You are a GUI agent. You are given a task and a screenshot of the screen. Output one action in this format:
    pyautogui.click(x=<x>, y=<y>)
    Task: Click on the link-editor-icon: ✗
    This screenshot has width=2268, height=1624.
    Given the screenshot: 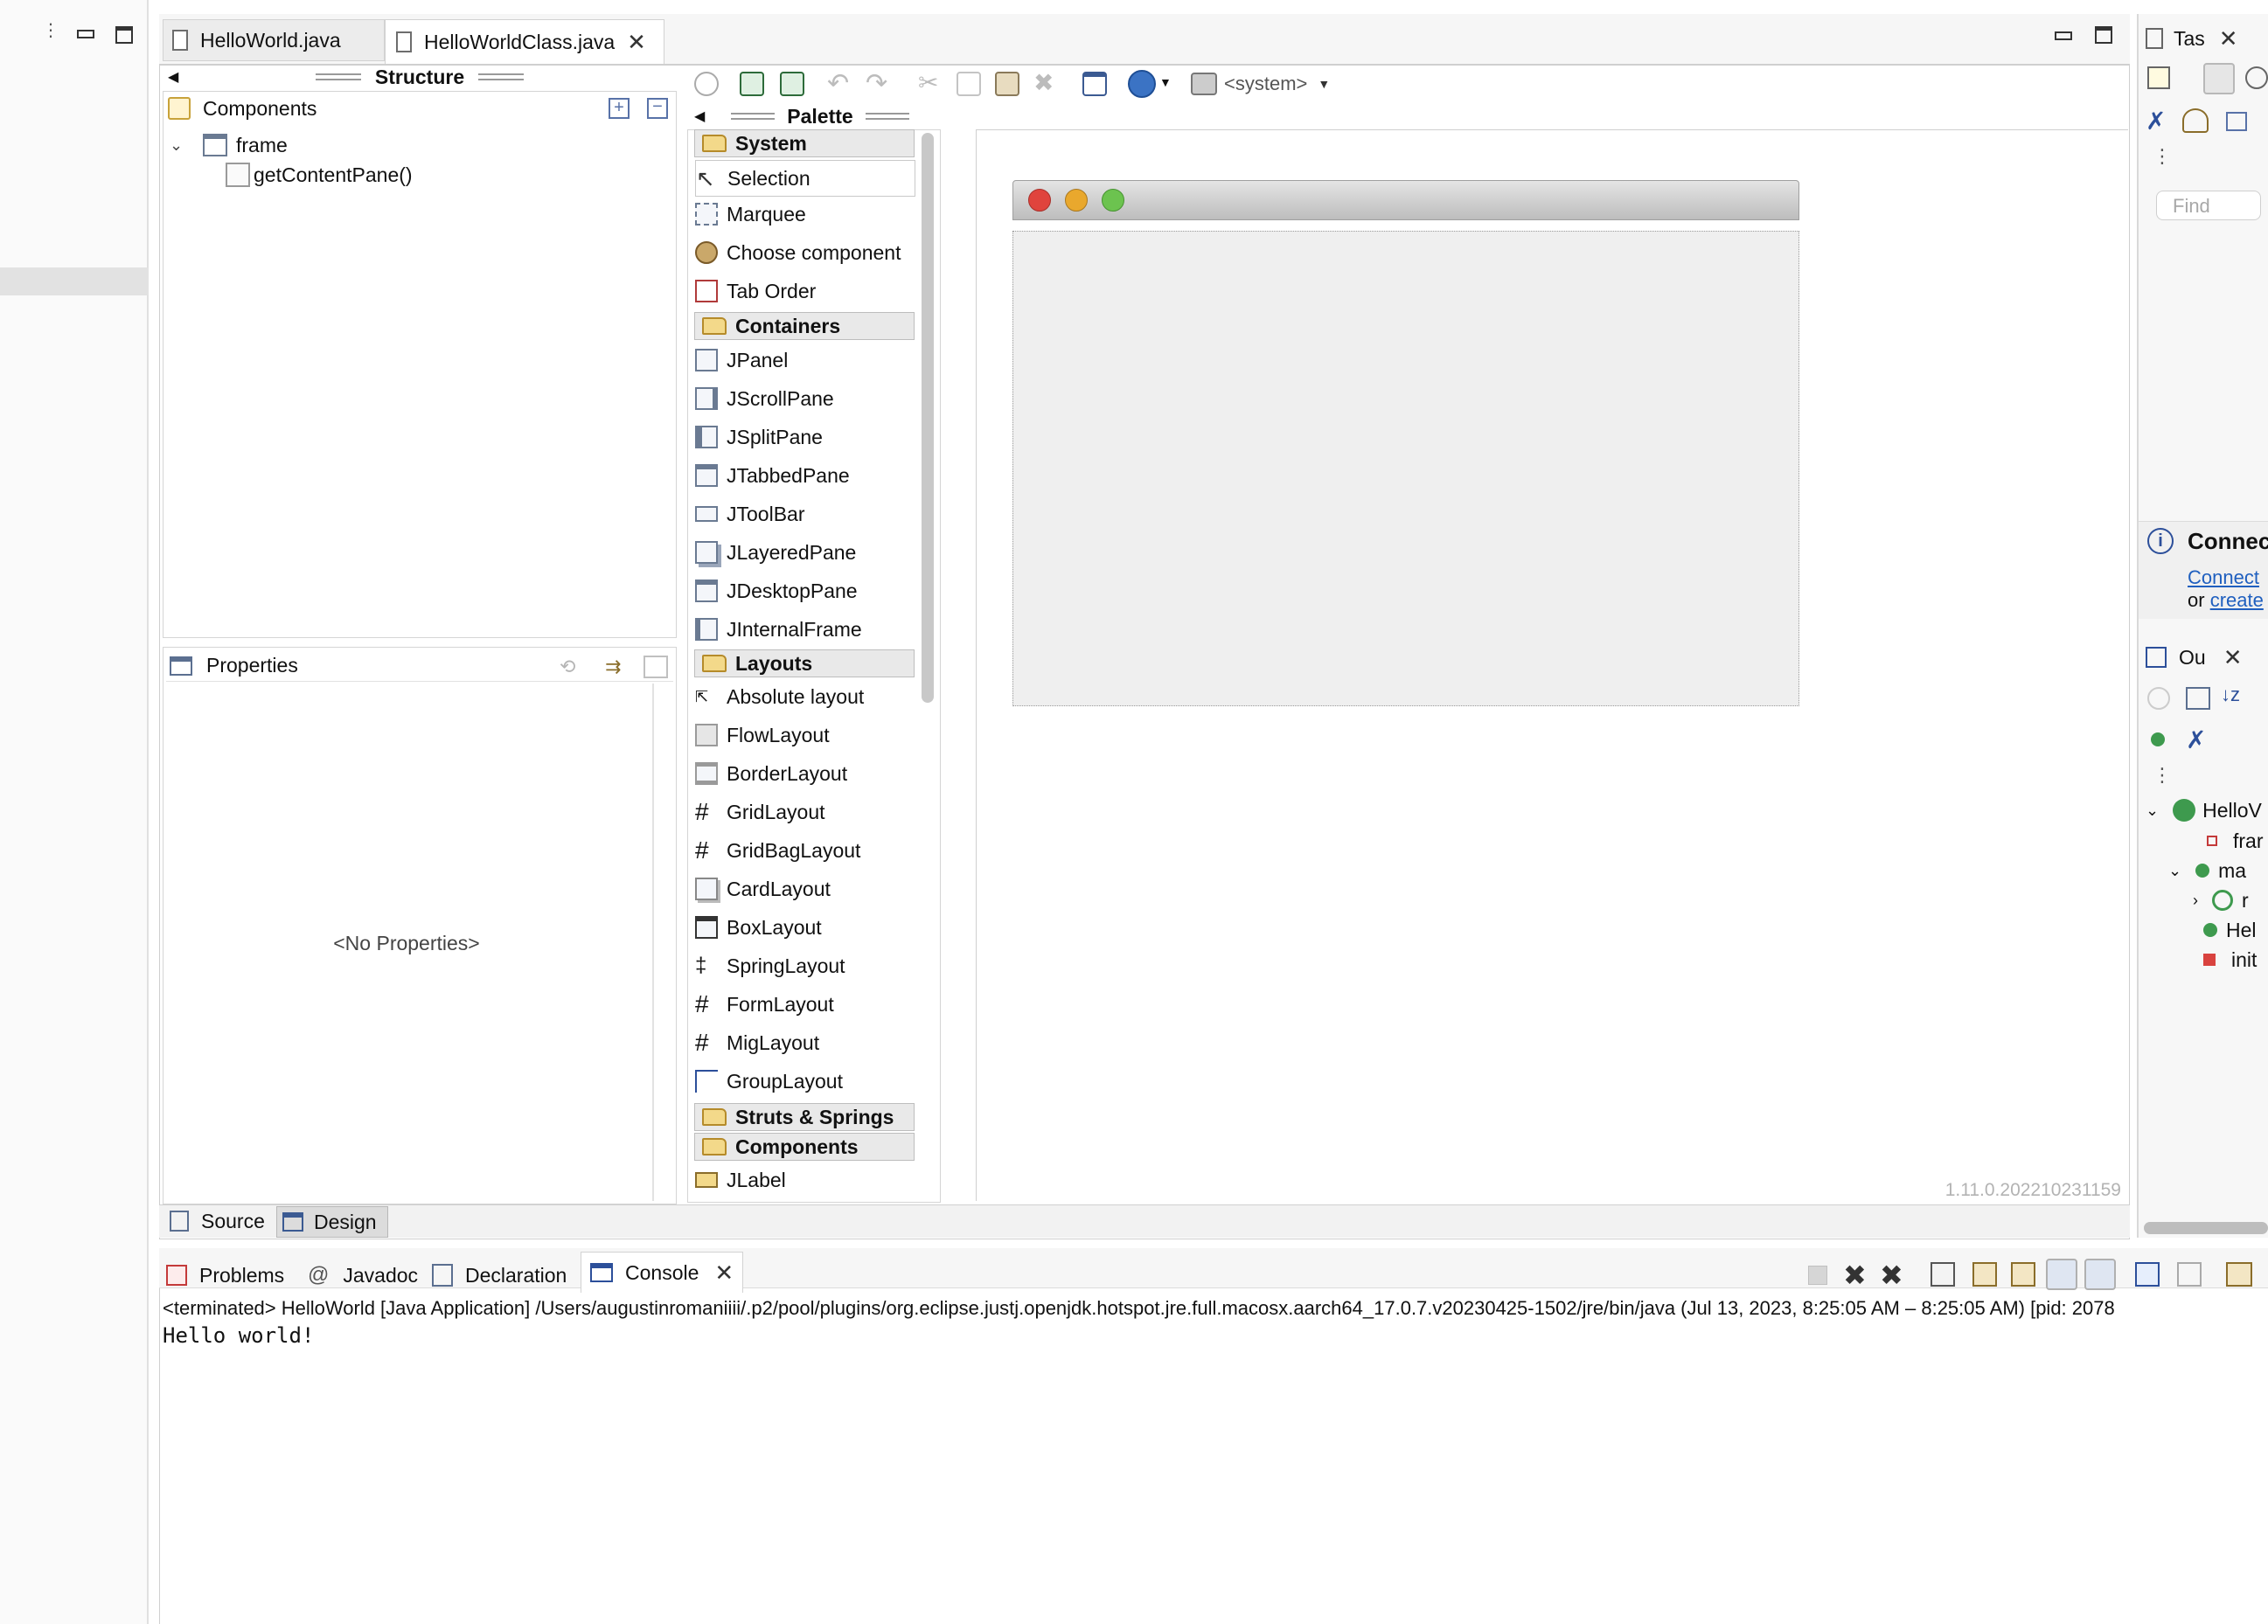 What is the action you would take?
    pyautogui.click(x=2196, y=739)
    